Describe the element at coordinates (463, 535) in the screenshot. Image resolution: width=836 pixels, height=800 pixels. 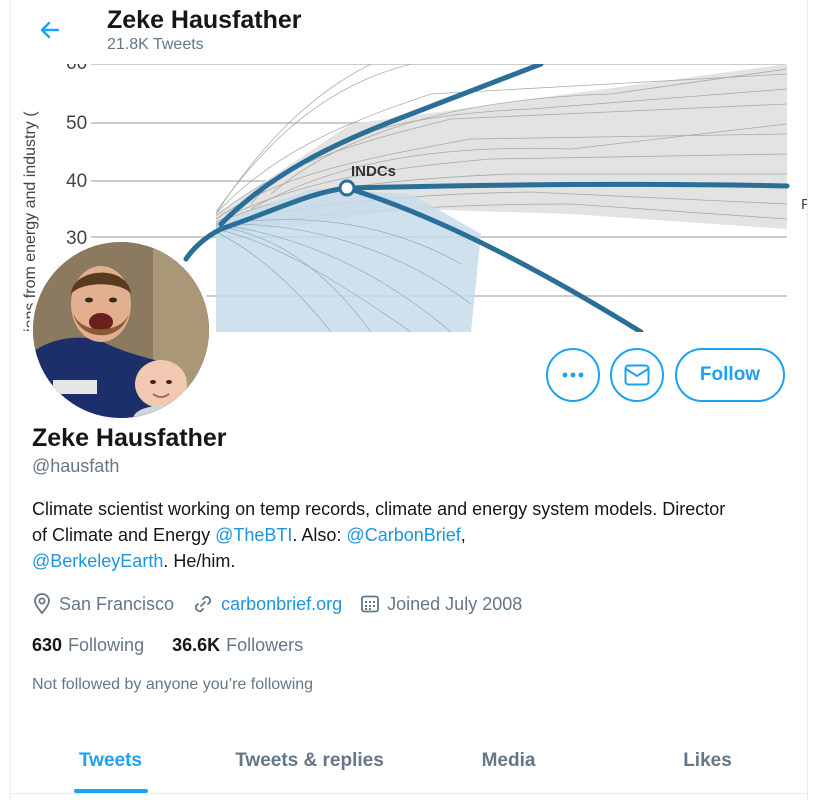
I see `bio-text: ,` at that location.